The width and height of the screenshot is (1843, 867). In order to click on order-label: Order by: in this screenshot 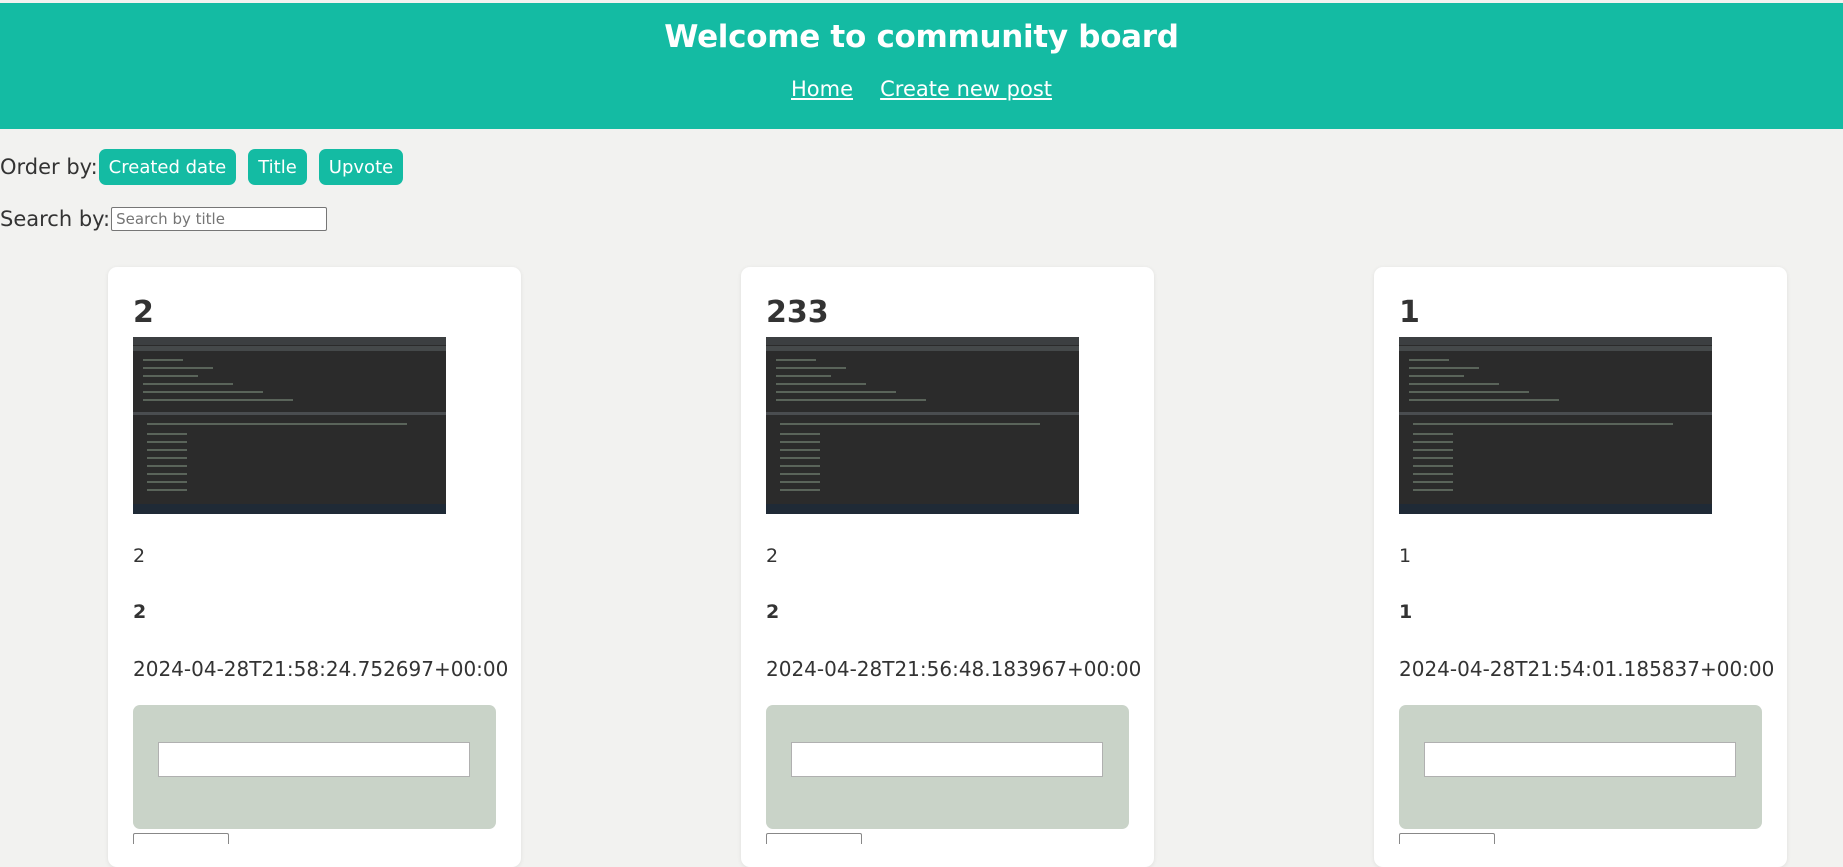, I will do `click(49, 167)`.